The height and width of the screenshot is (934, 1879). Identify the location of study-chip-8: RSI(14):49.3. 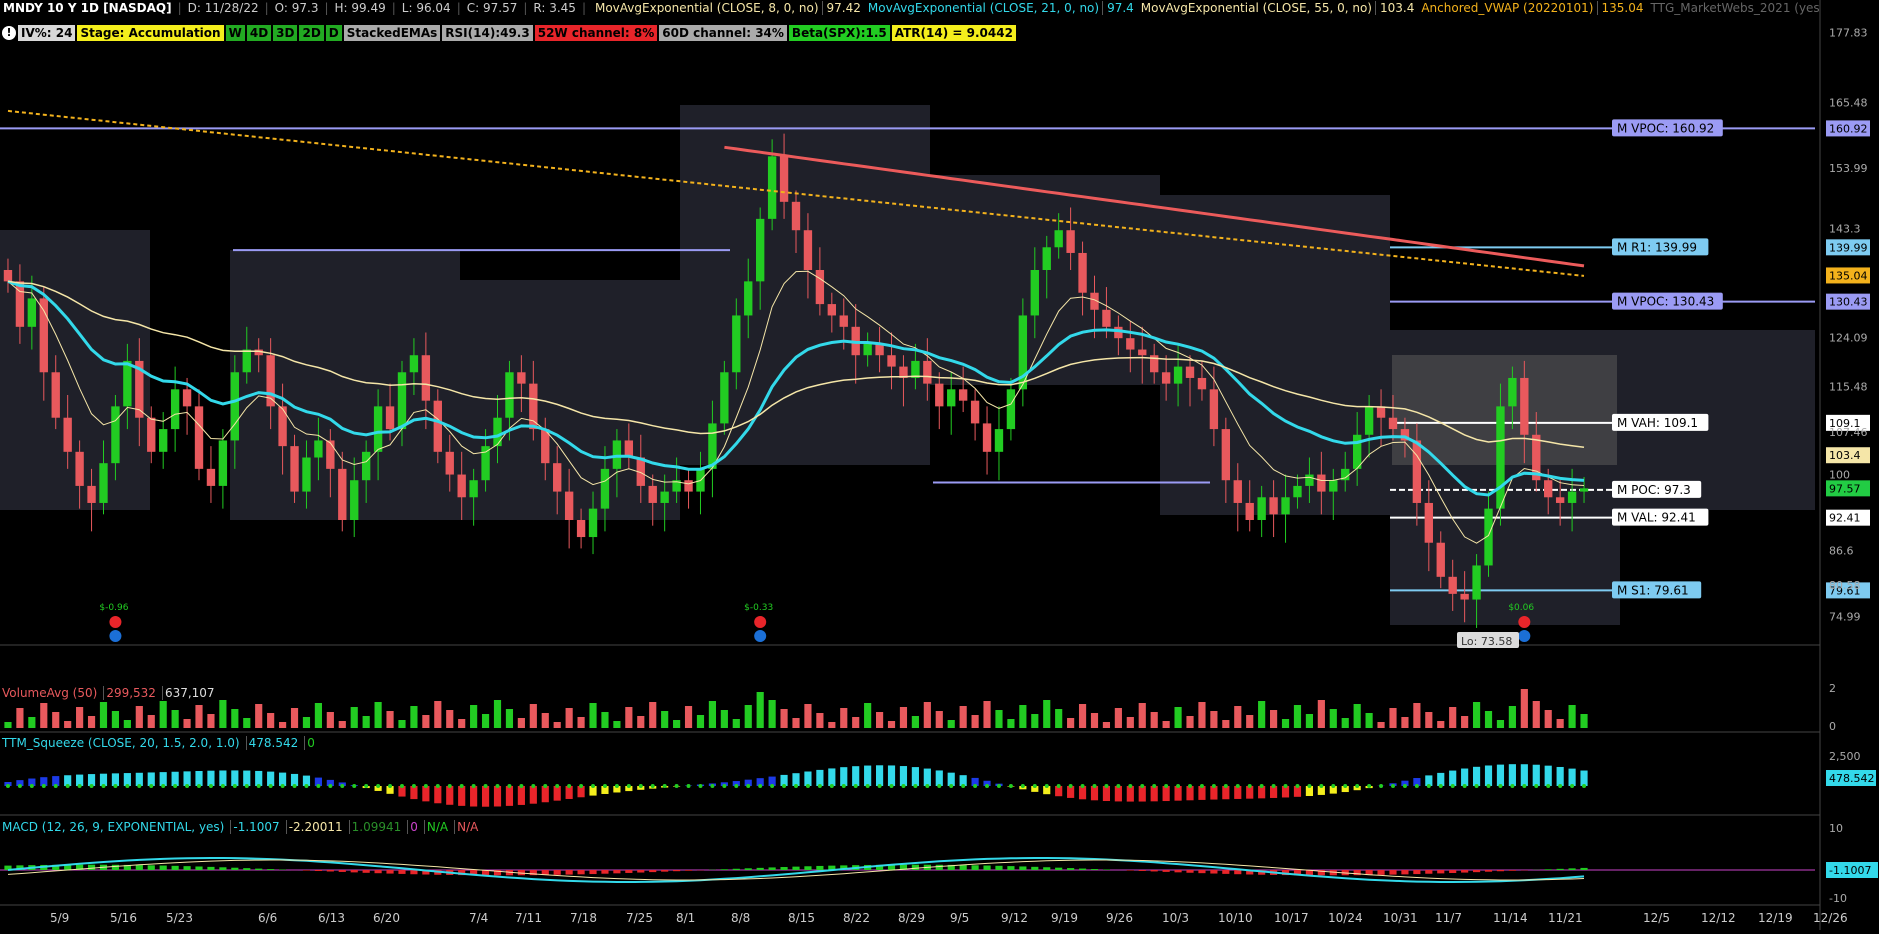
(487, 33).